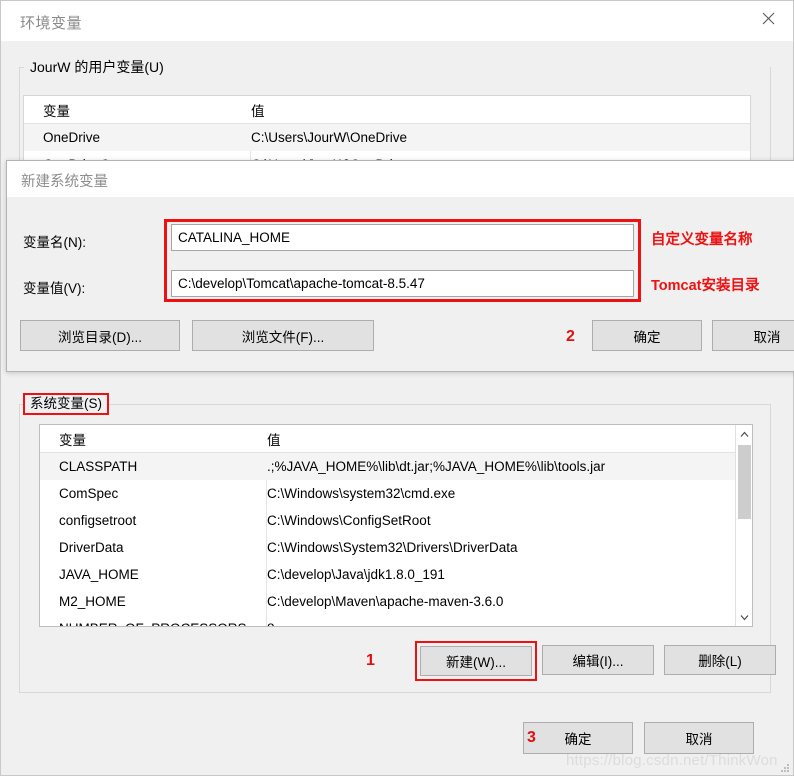  I want to click on chevron-up-icon, so click(744, 434).